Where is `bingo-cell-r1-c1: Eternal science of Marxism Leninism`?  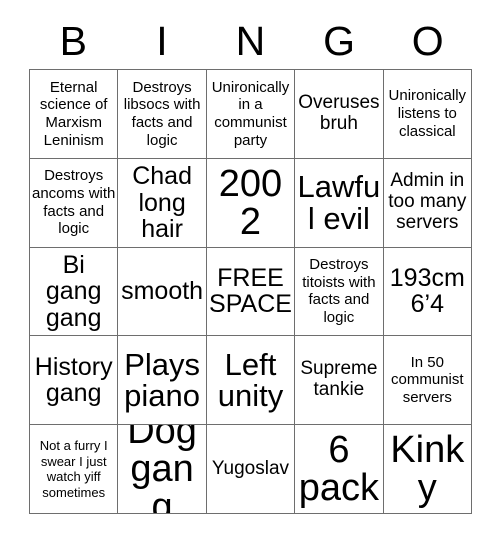 bingo-cell-r1-c1: Eternal science of Marxism Leninism is located at coordinates (74, 114).